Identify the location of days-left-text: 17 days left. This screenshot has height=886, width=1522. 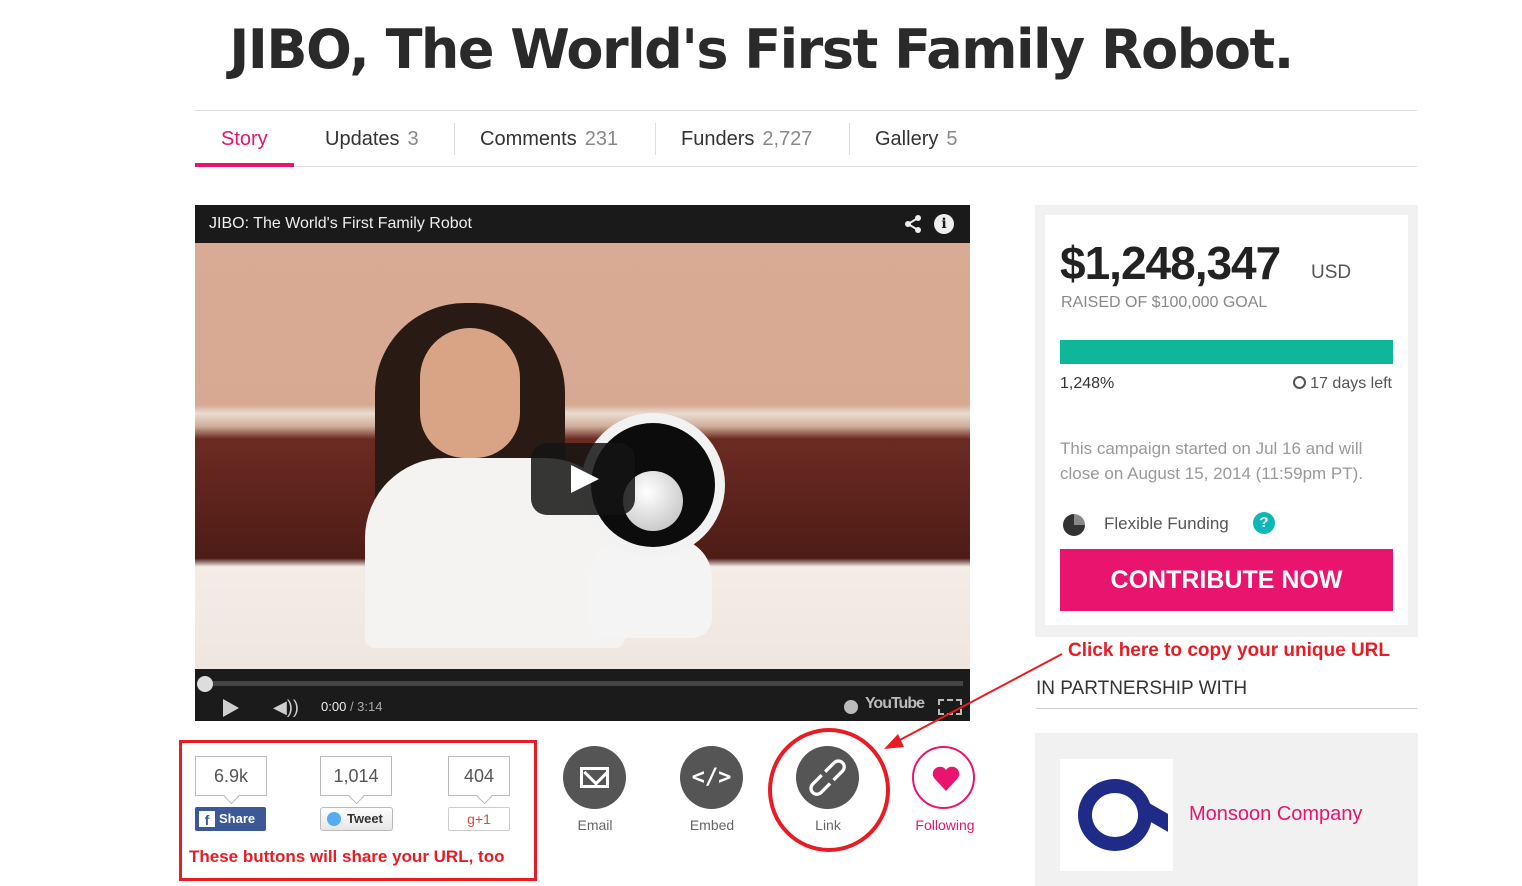
(1351, 383).